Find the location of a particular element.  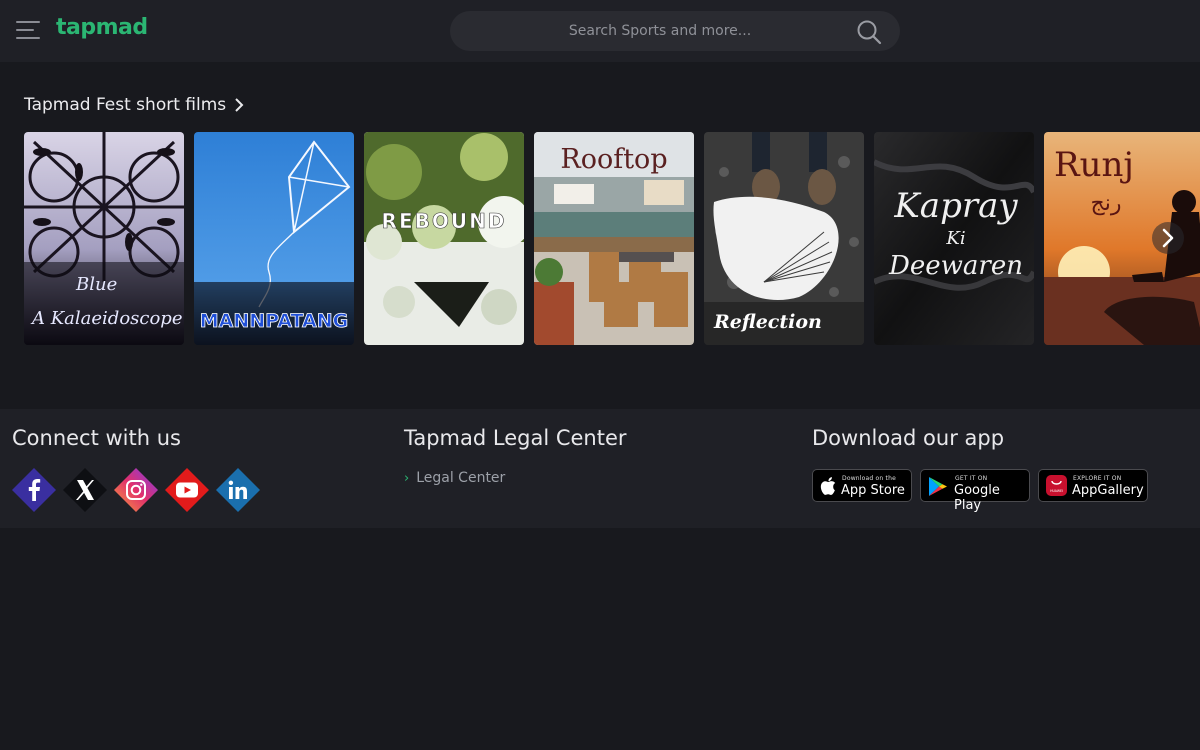

huawei-appgallery-icon: HUAWEI is located at coordinates (1056, 485).